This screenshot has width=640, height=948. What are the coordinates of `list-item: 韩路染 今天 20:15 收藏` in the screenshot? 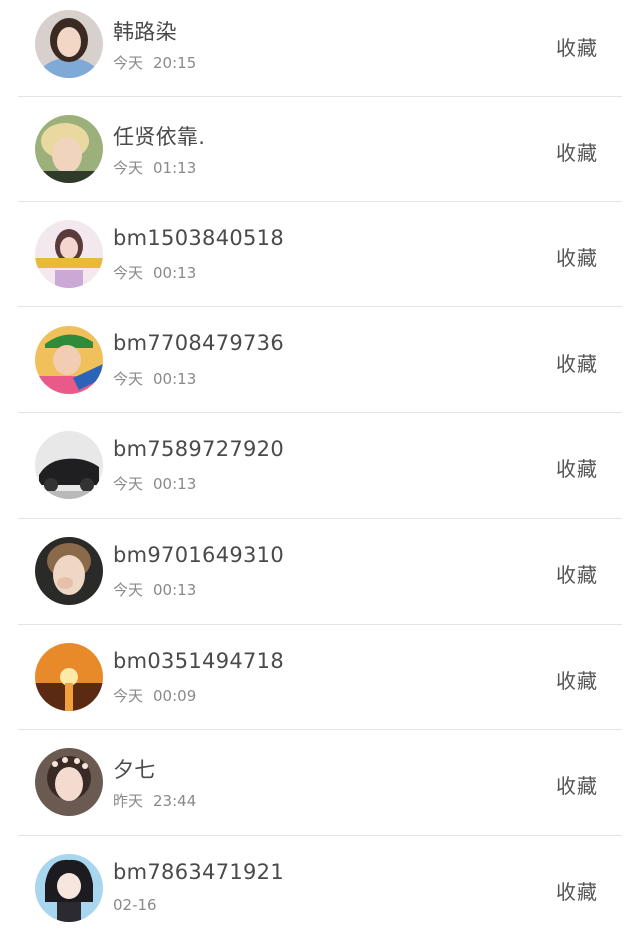 It's located at (320, 52).